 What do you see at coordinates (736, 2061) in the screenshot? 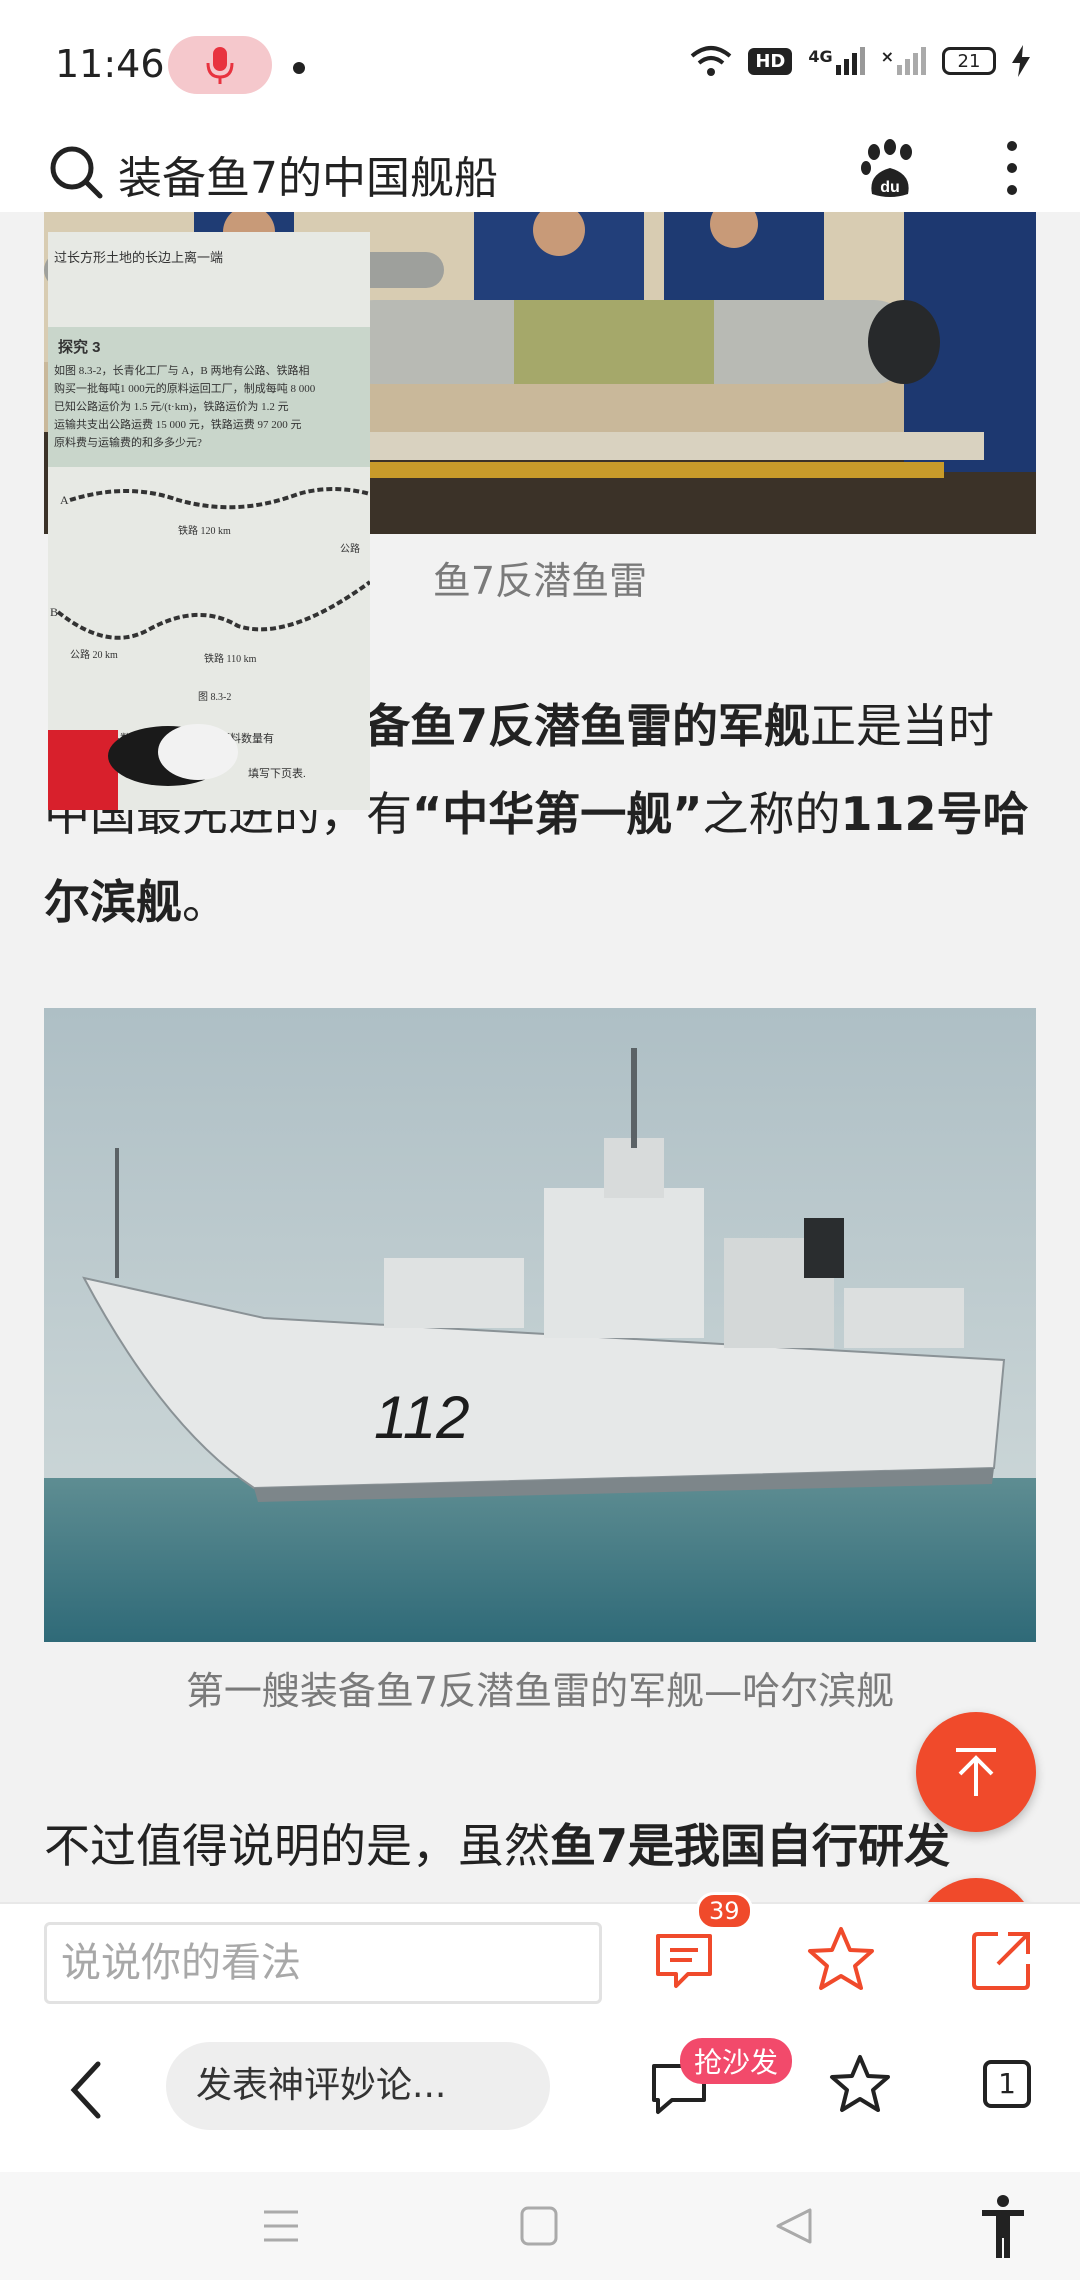
I see `grab-sofa-badge: 抢沙发` at bounding box center [736, 2061].